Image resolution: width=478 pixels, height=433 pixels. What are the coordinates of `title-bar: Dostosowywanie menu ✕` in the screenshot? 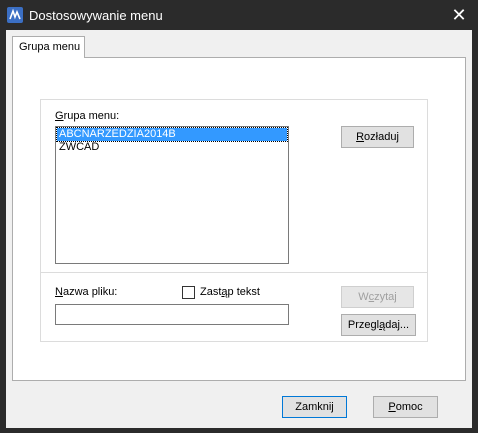 It's located at (239, 15).